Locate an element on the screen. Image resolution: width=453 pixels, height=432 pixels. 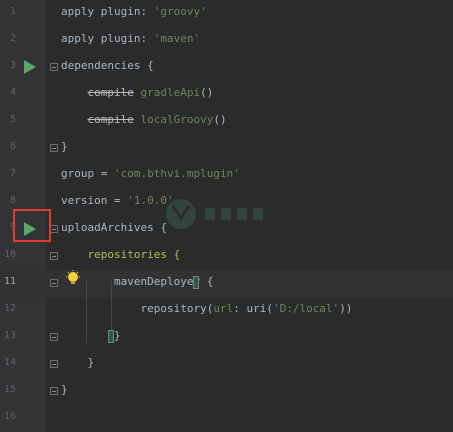
code-line: 10 repositories { is located at coordinates (226, 256).